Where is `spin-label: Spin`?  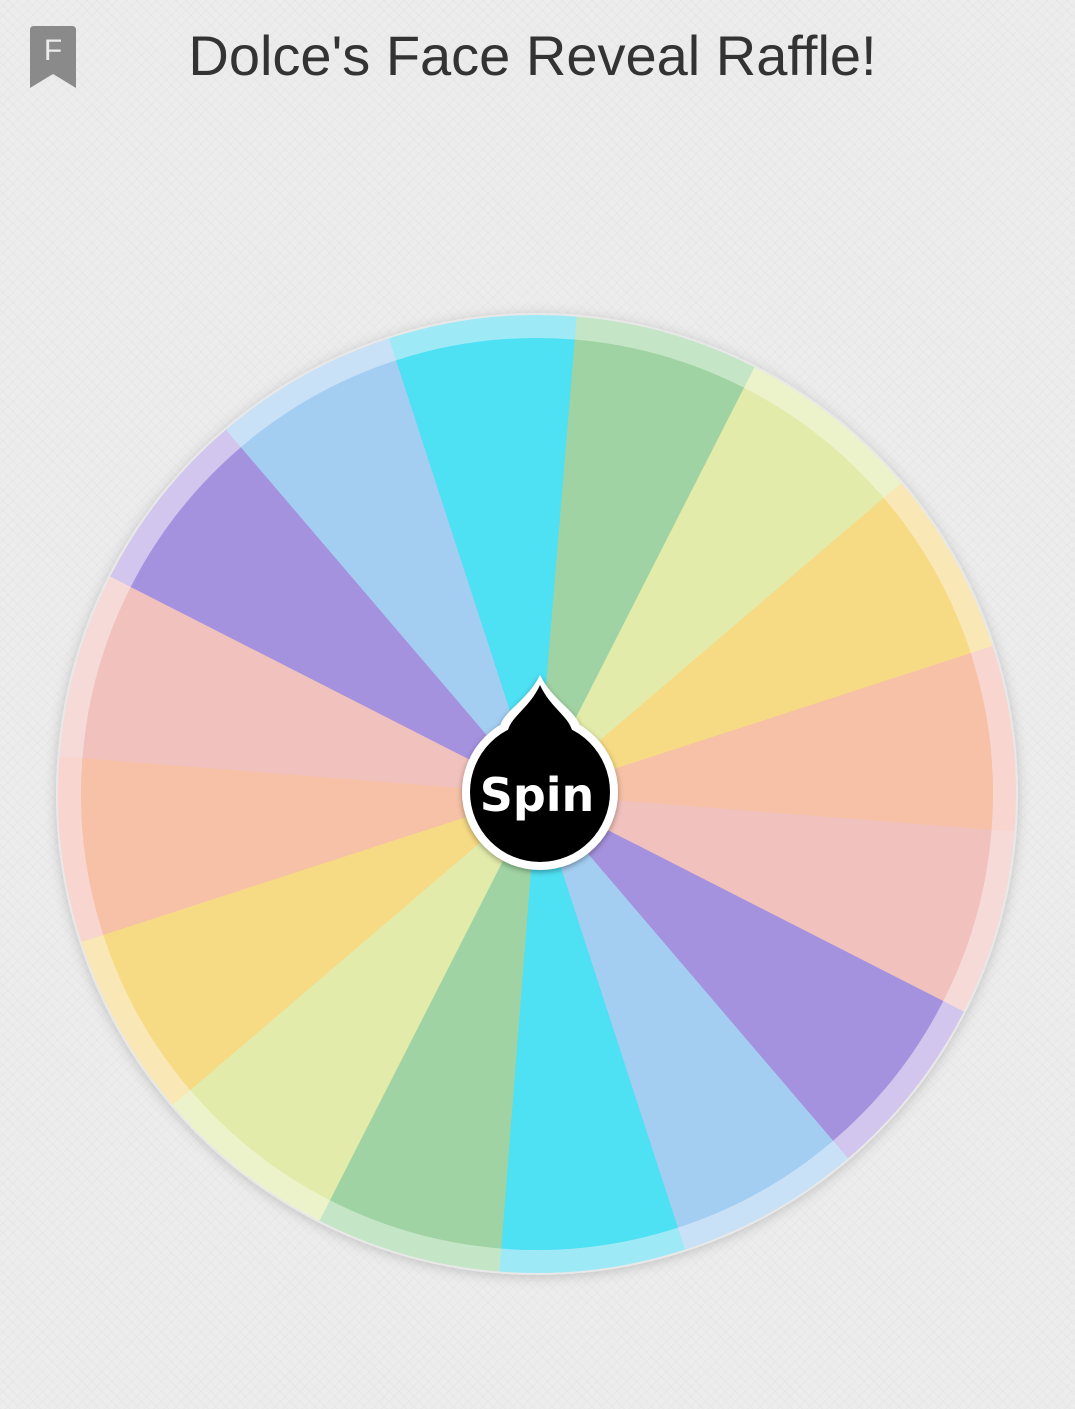
spin-label: Spin is located at coordinates (537, 795).